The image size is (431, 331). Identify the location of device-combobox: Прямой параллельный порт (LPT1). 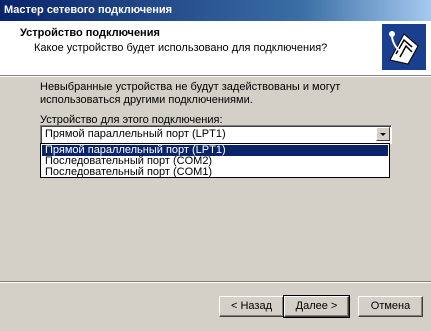
(216, 134).